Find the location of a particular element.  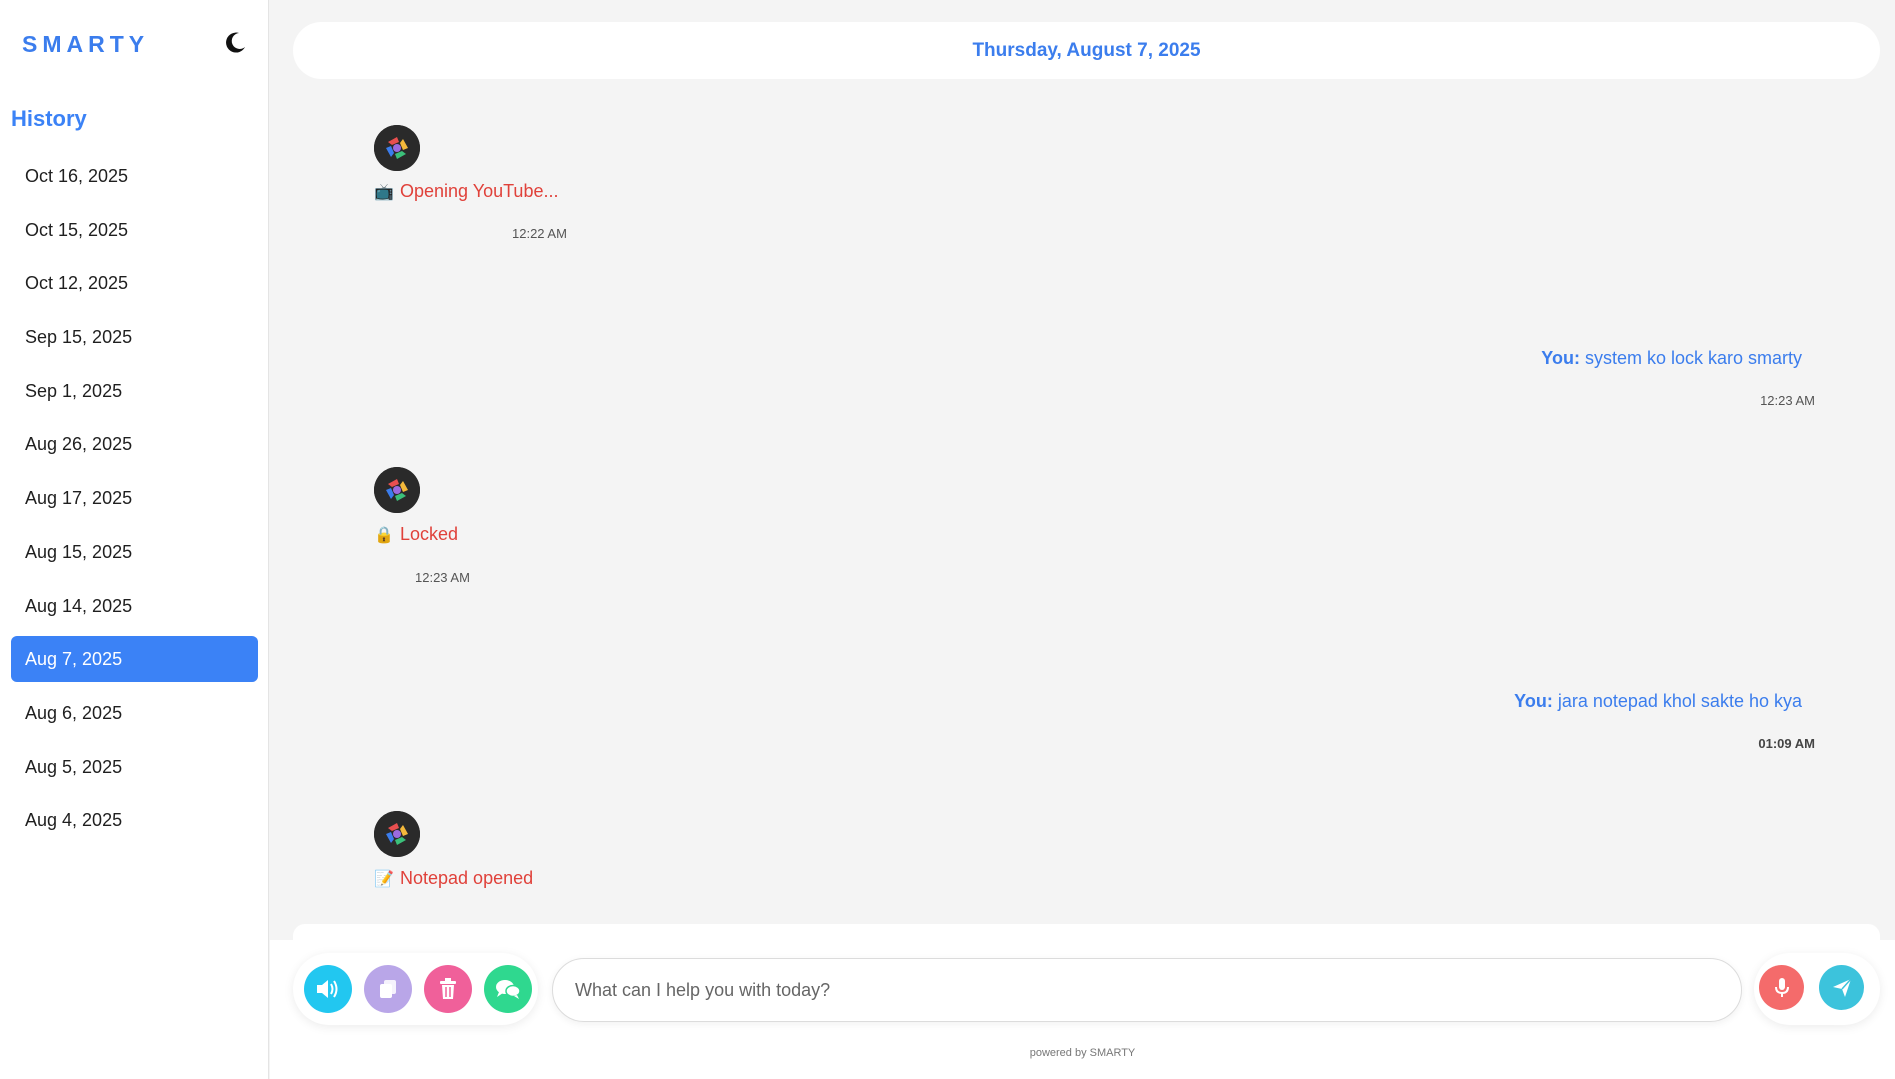

history-item: Aug 4, 2025 is located at coordinates (134, 820).